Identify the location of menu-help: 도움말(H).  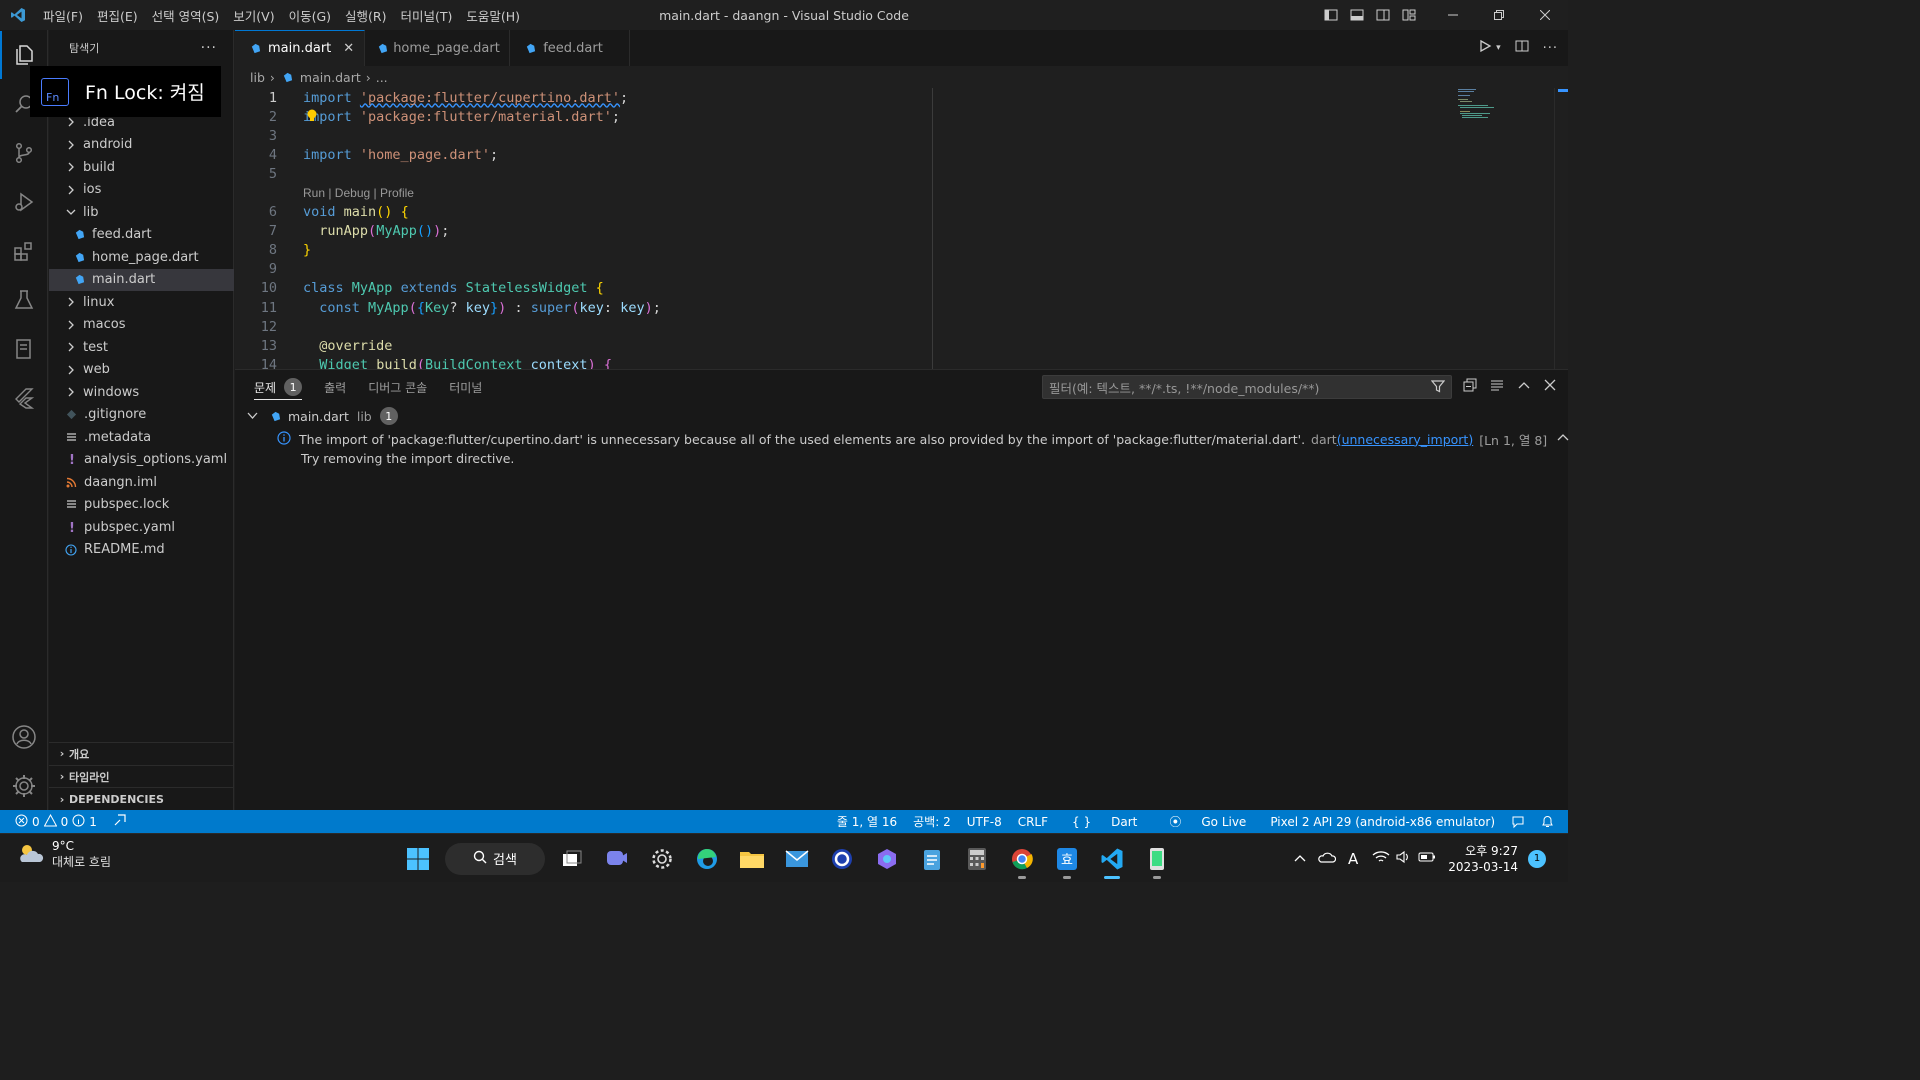
(493, 15).